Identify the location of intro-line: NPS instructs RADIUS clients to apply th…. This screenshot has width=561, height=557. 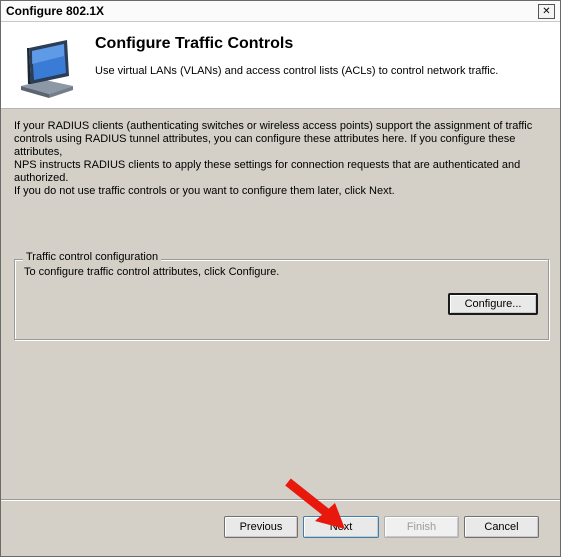
(267, 165).